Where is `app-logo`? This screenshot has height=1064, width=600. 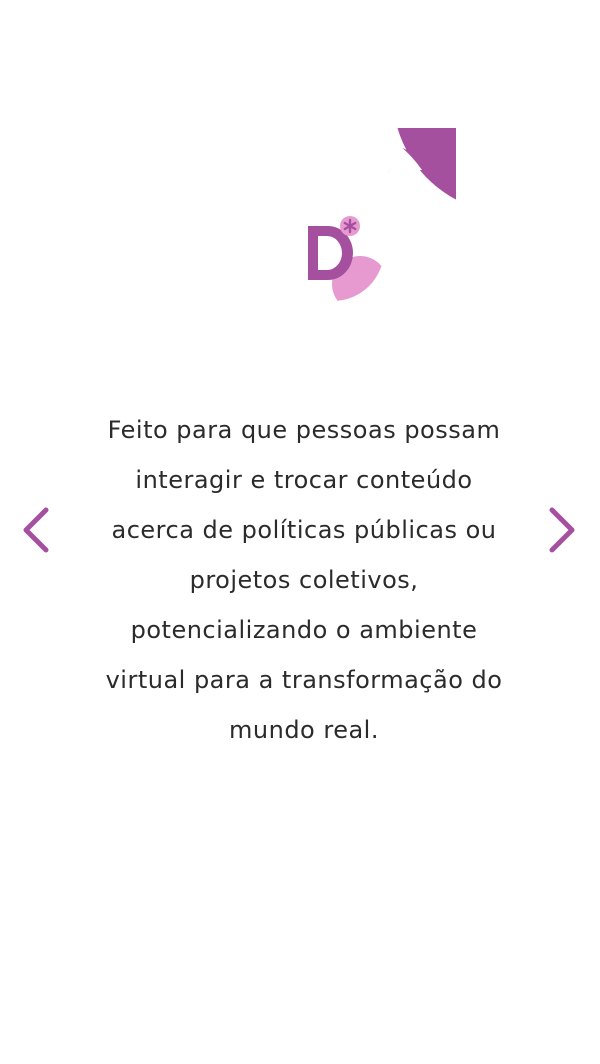 app-logo is located at coordinates (333, 251).